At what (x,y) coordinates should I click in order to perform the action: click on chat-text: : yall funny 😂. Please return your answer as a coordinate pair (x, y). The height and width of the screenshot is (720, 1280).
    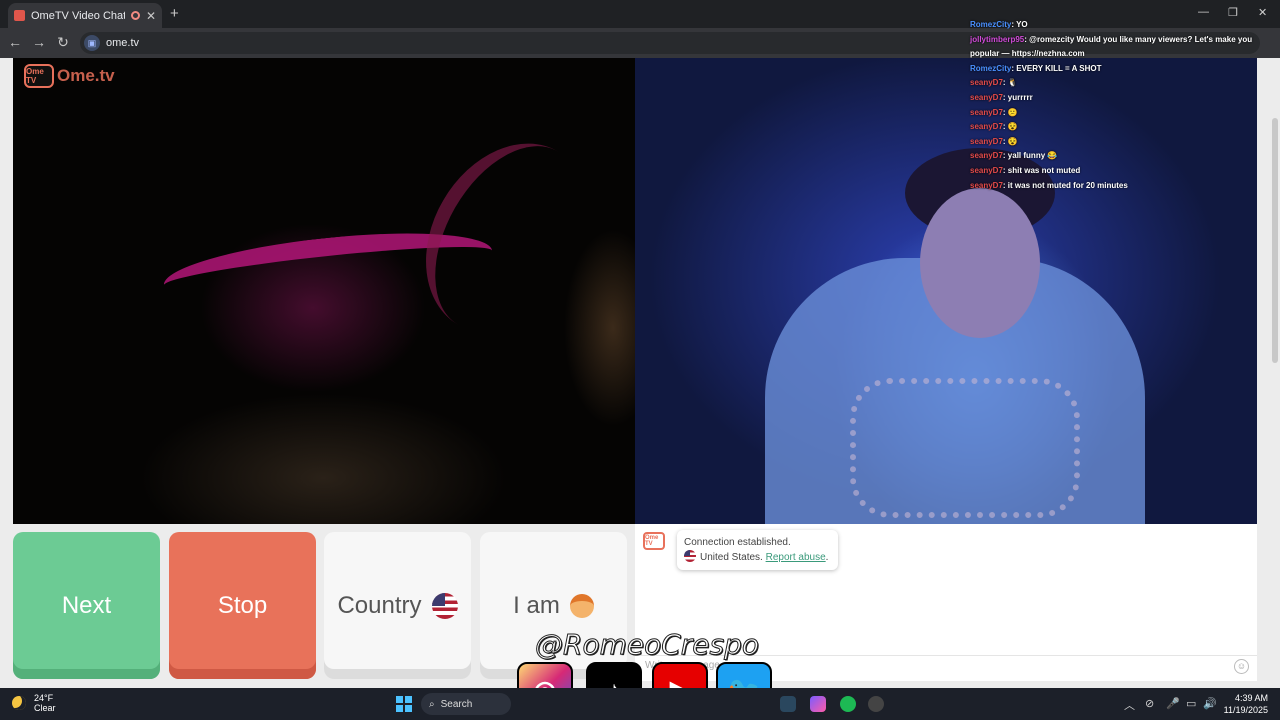
    Looking at the image, I should click on (1030, 156).